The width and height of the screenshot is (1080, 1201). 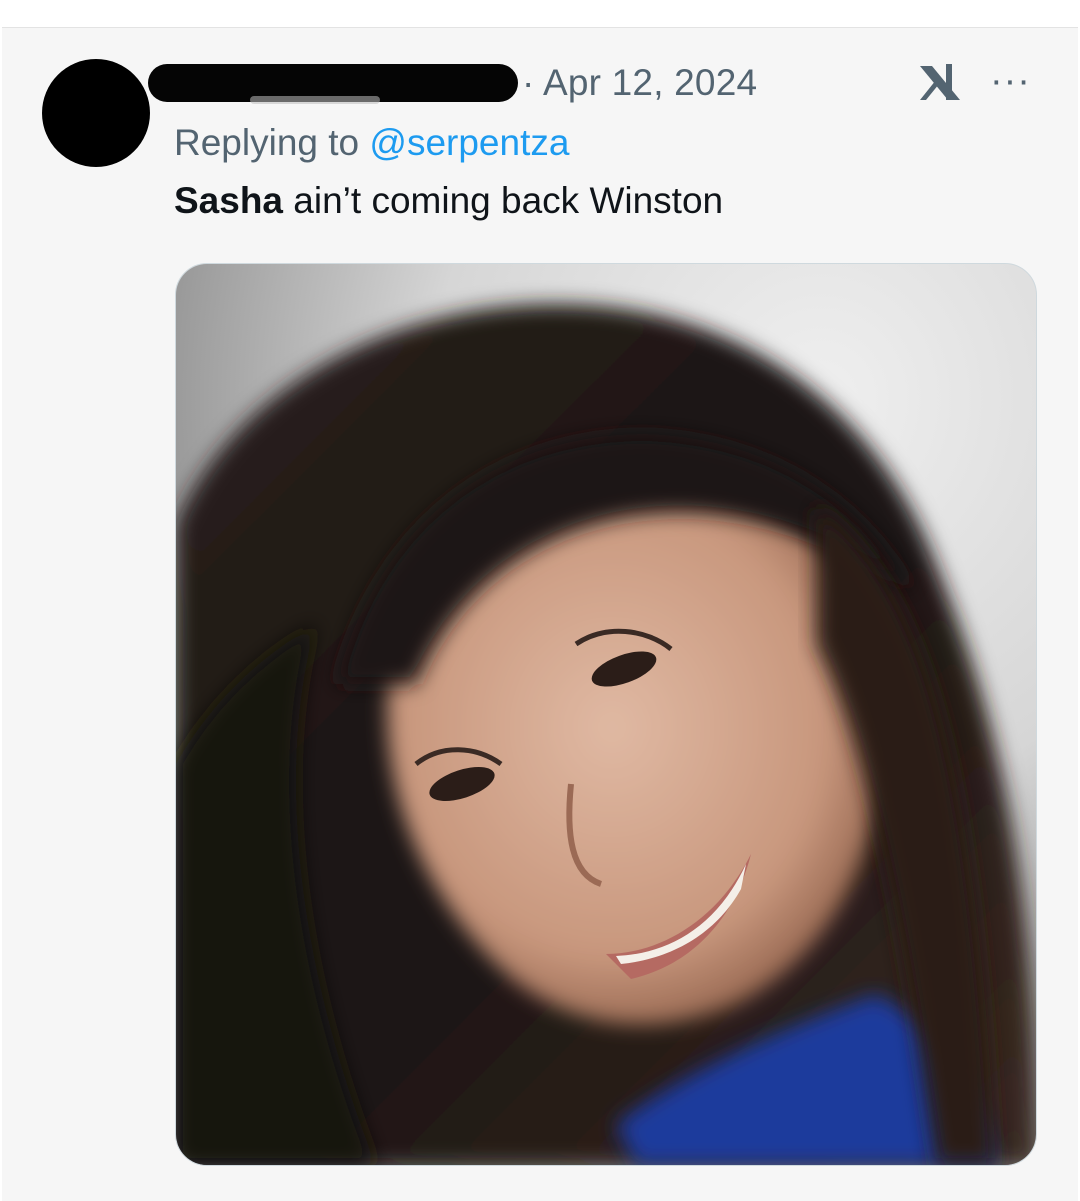 What do you see at coordinates (503, 200) in the screenshot?
I see `tweet-text-rest: ain’t coming back Winston` at bounding box center [503, 200].